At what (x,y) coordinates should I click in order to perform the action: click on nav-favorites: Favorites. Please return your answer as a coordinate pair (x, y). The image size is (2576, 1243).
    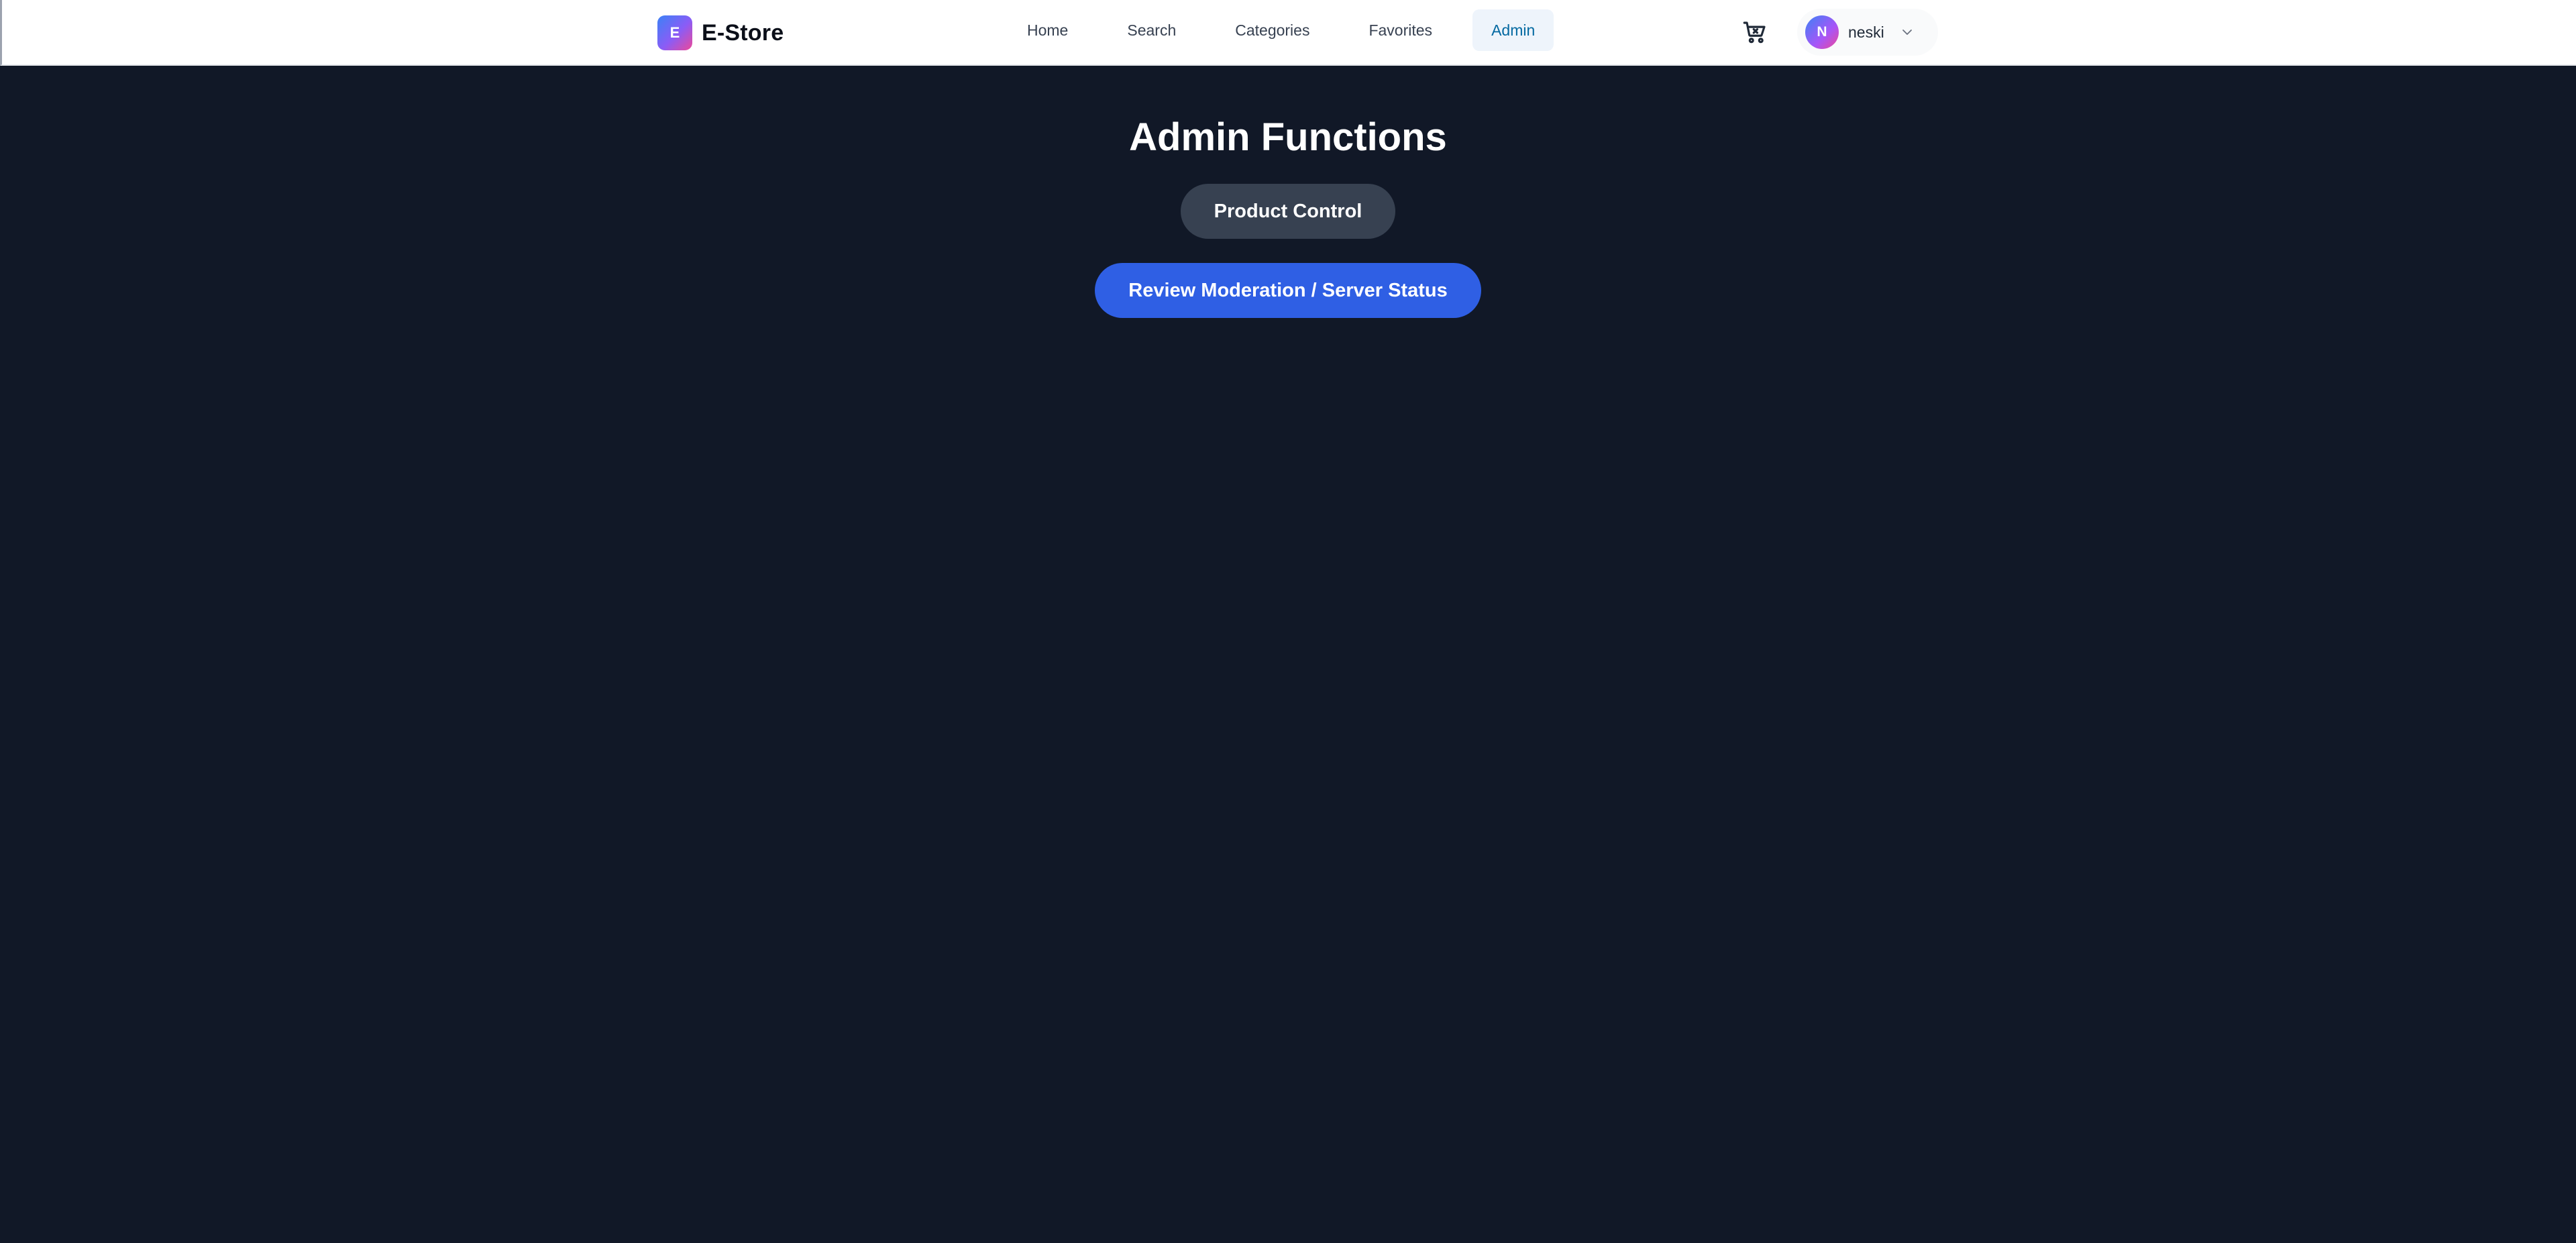
    Looking at the image, I should click on (1400, 30).